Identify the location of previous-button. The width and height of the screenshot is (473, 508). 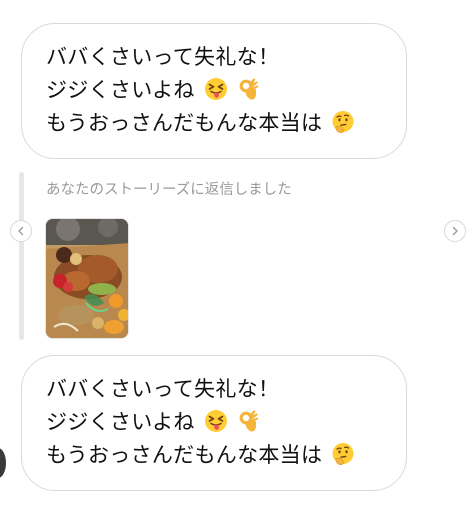
(21, 231).